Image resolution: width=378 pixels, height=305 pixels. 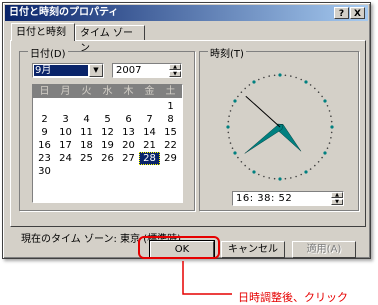 What do you see at coordinates (43, 32) in the screenshot?
I see `tab-date-time: 日付と時刻` at bounding box center [43, 32].